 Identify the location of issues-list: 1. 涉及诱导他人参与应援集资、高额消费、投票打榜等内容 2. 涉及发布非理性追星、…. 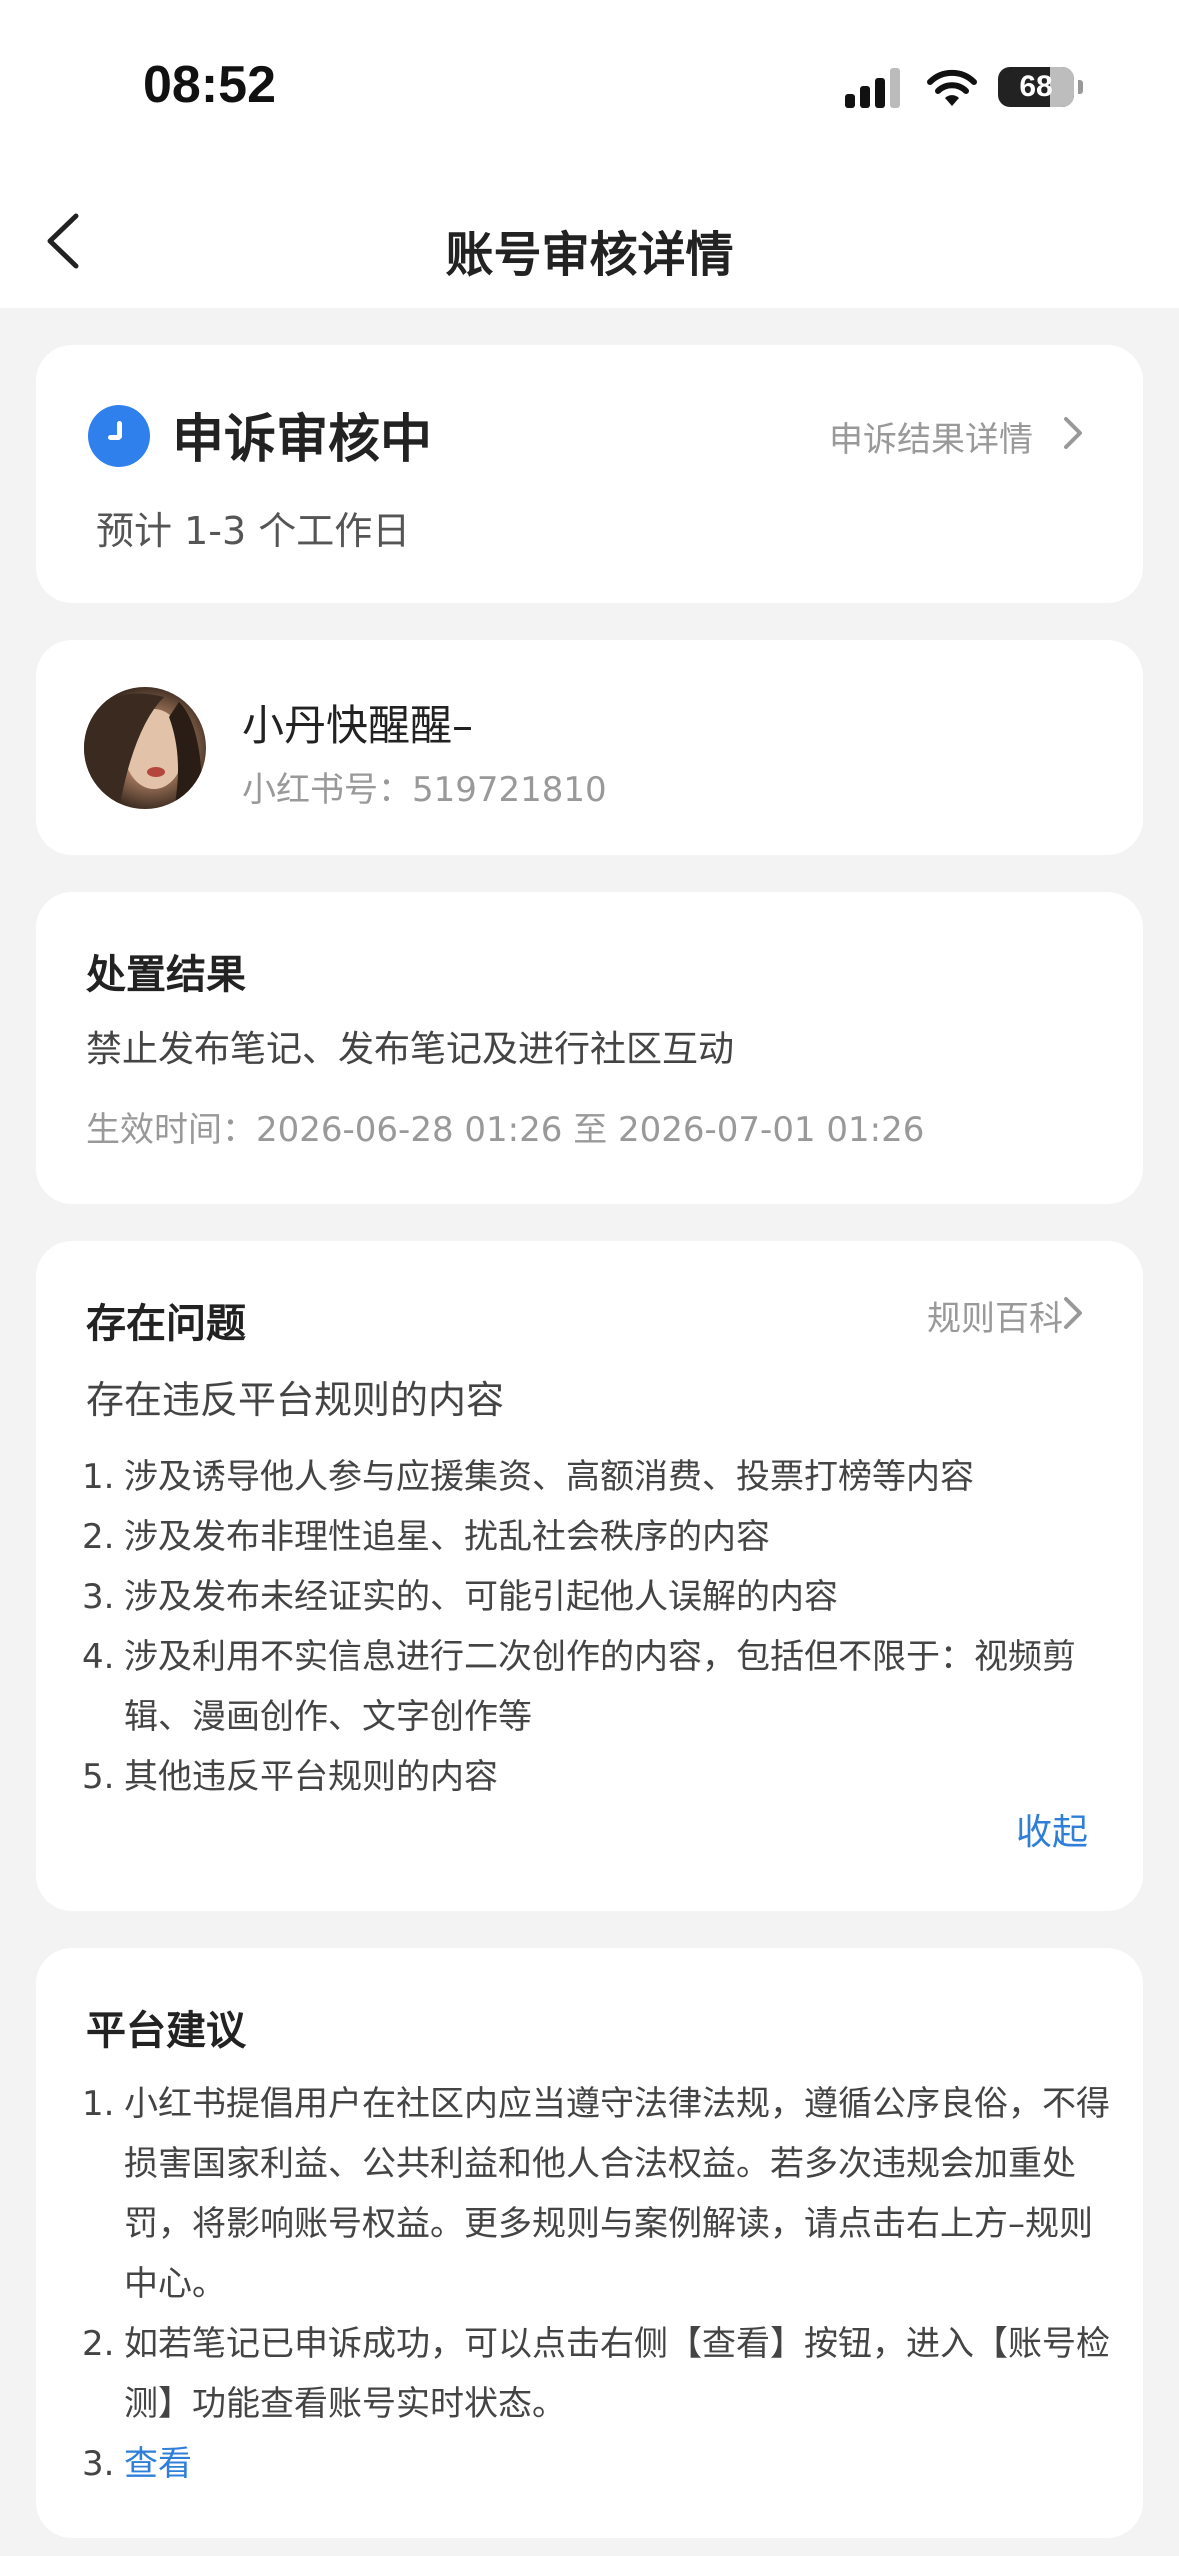
(597, 1627).